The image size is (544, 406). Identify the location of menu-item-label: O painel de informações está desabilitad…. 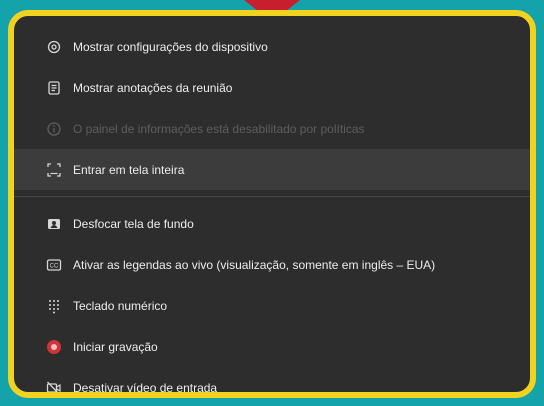
(219, 128).